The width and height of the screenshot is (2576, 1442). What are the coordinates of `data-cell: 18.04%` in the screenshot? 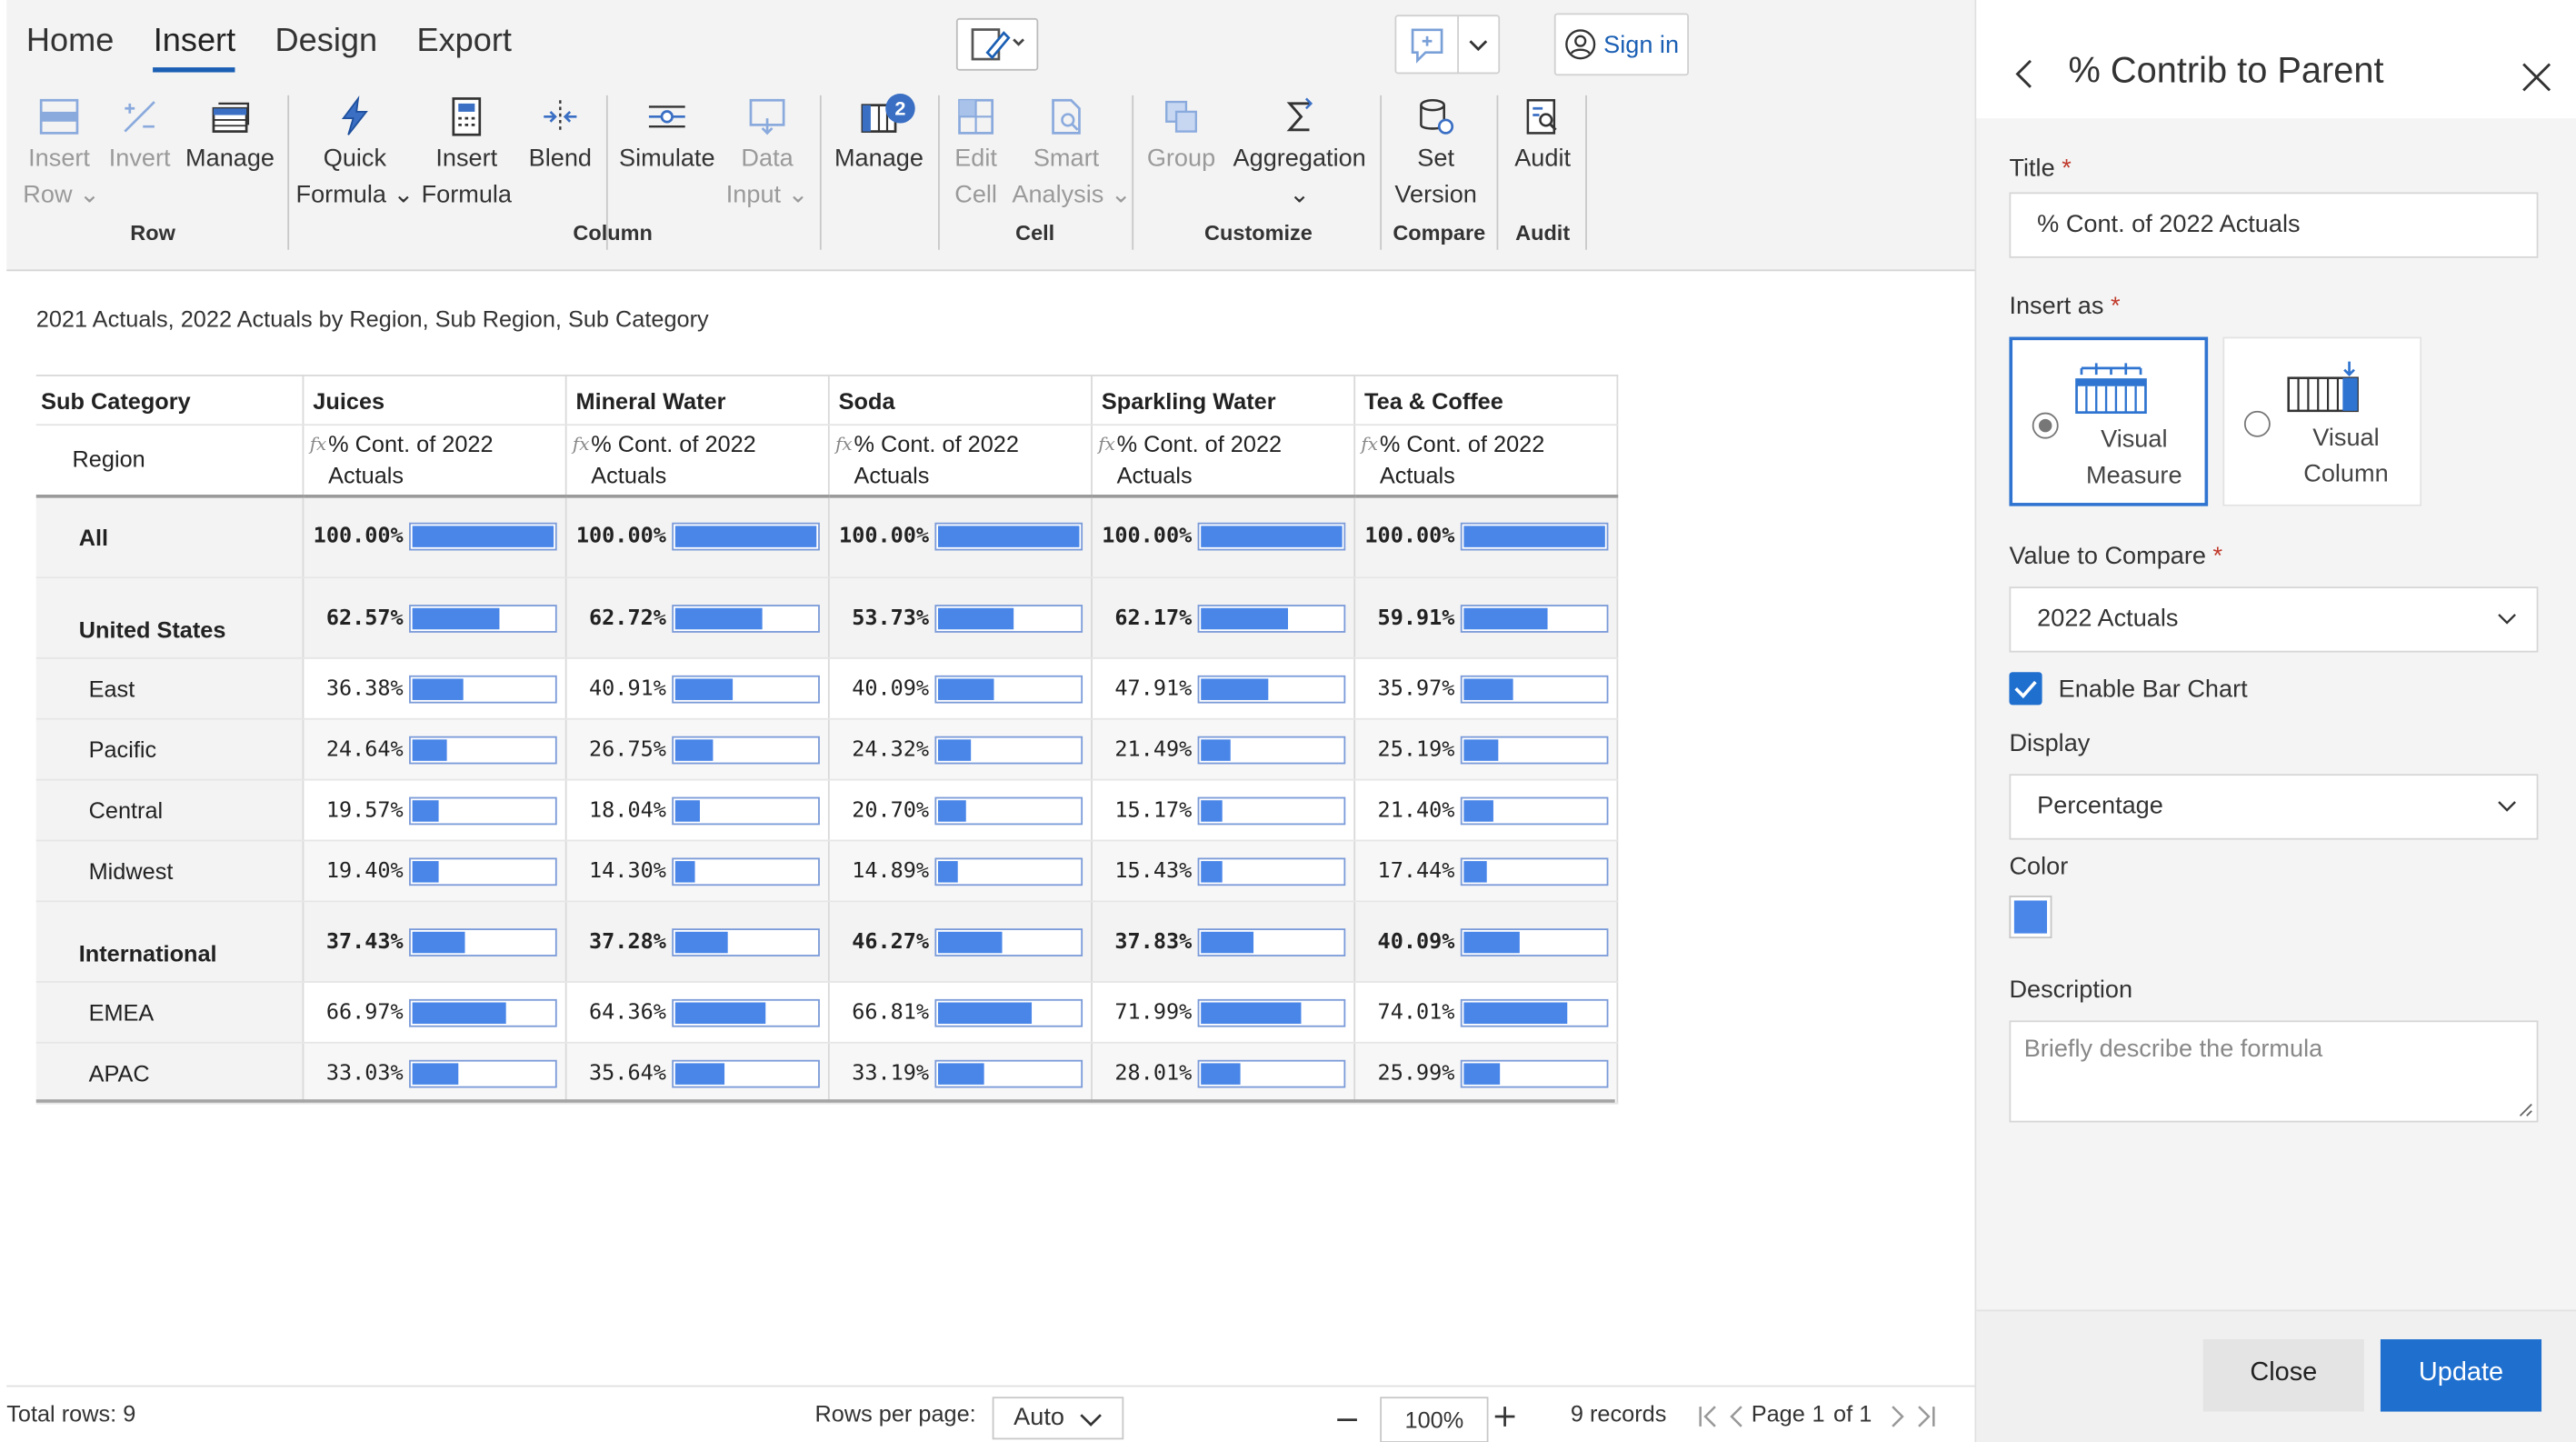 It's located at (696, 810).